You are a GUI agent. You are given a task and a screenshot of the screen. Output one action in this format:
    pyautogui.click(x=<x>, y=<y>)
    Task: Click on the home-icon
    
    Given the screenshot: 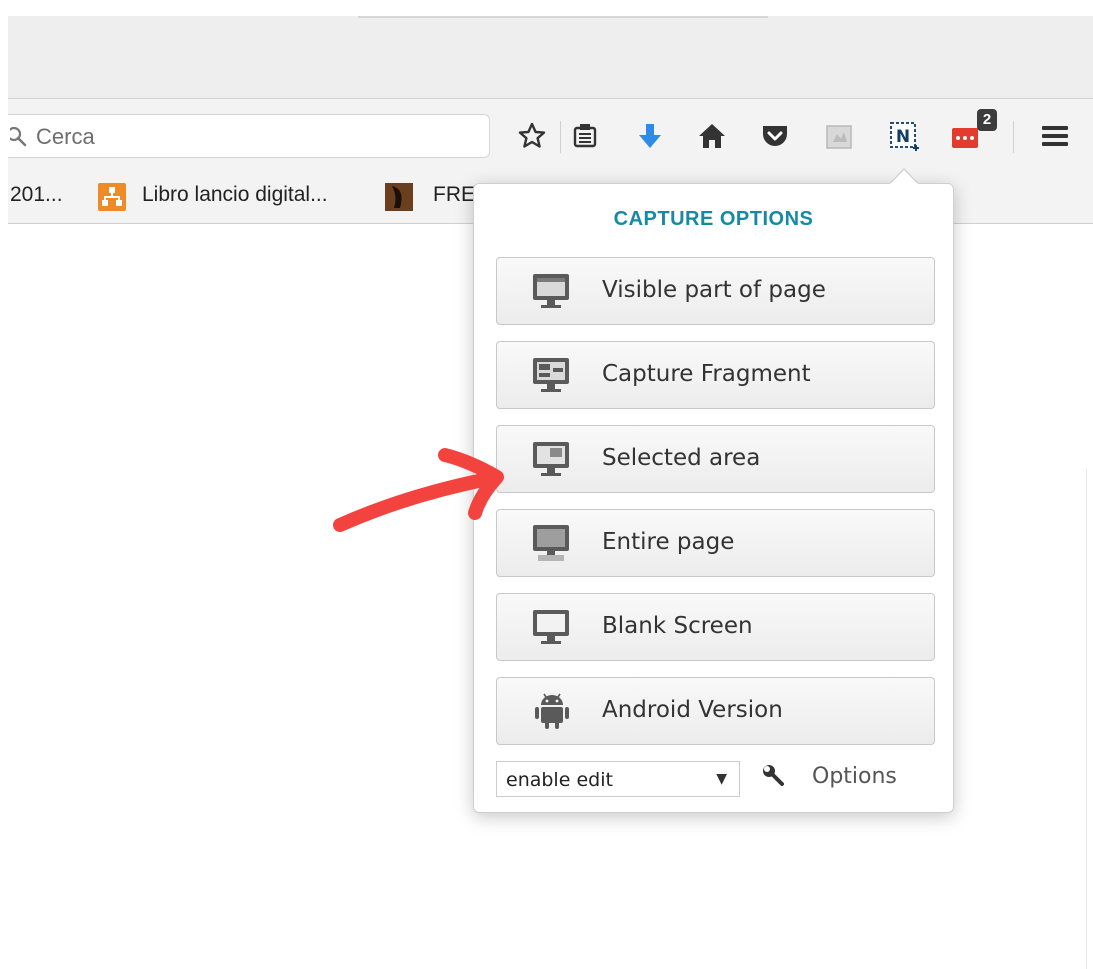 What is the action you would take?
    pyautogui.click(x=712, y=136)
    